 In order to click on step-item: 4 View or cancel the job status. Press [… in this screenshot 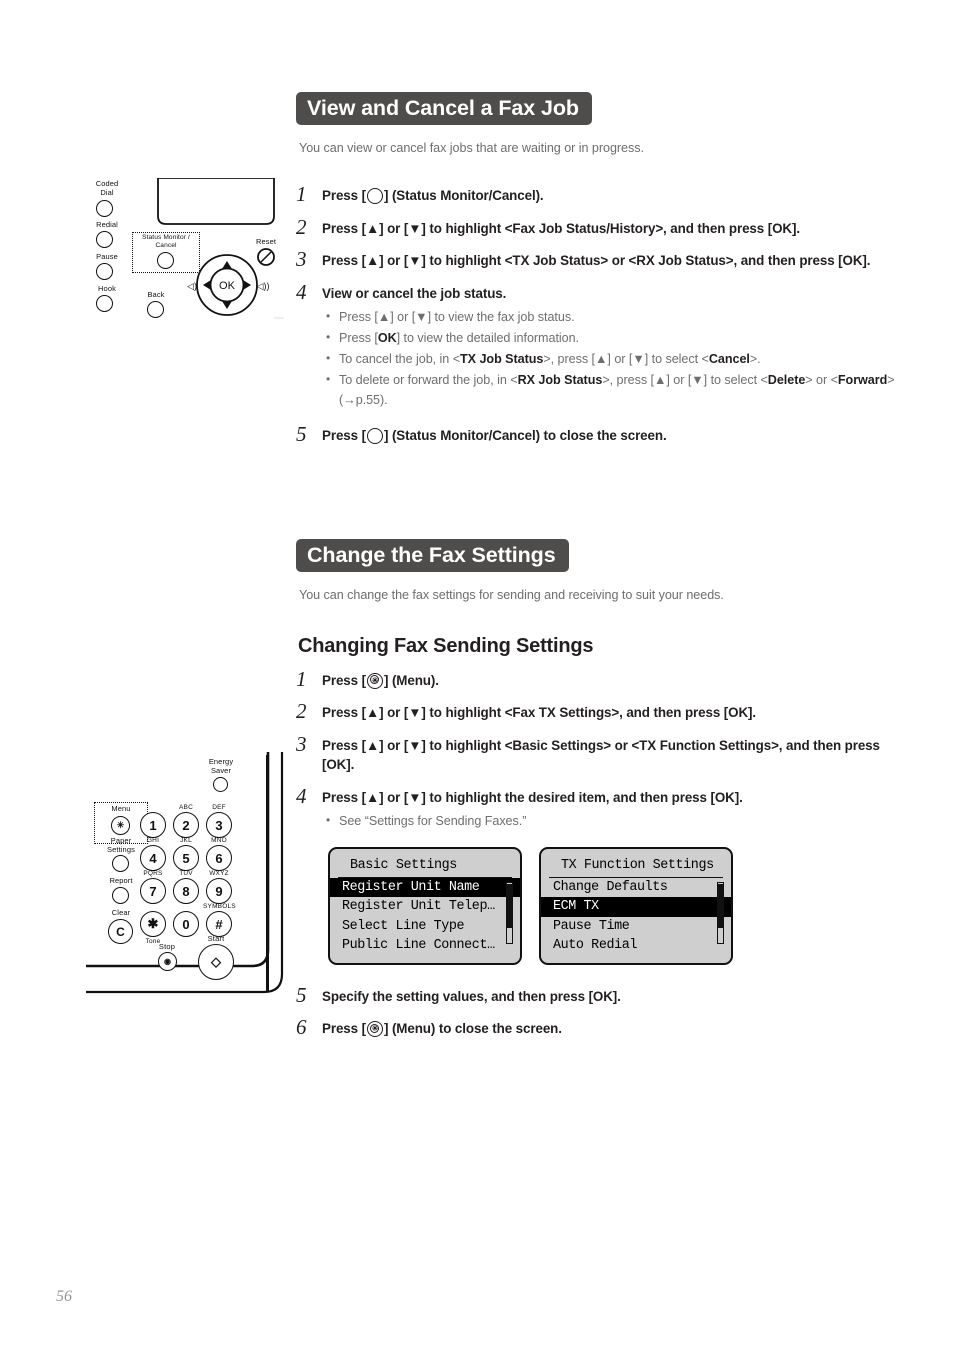, I will do `click(596, 345)`.